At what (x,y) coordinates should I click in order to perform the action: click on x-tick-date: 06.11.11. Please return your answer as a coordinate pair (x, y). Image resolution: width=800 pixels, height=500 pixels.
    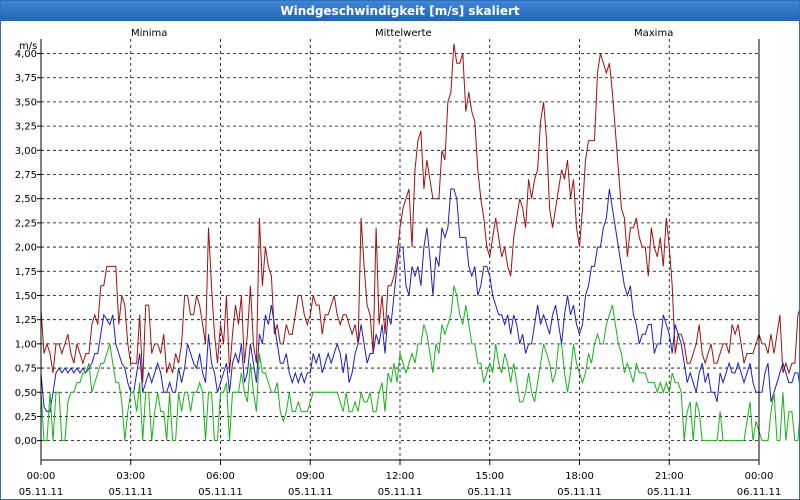
    Looking at the image, I should click on (759, 492).